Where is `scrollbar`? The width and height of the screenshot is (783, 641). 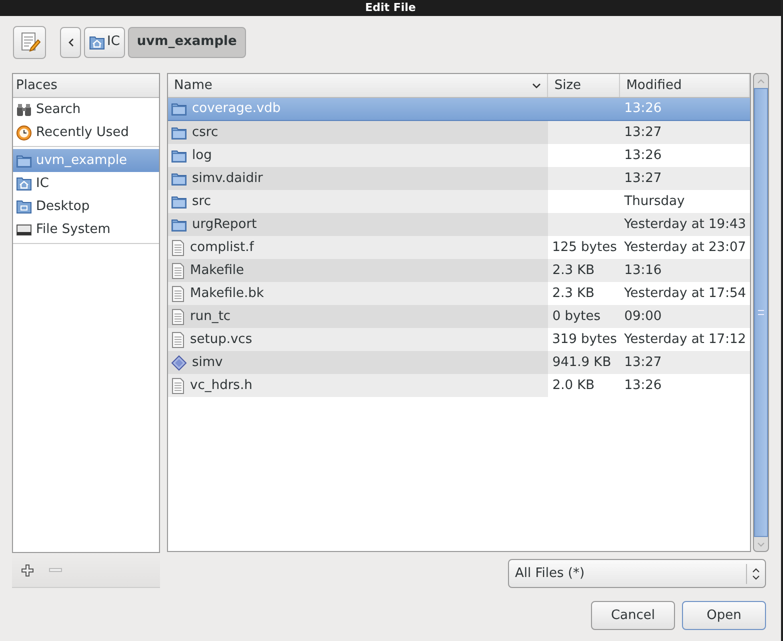
scrollbar is located at coordinates (761, 312).